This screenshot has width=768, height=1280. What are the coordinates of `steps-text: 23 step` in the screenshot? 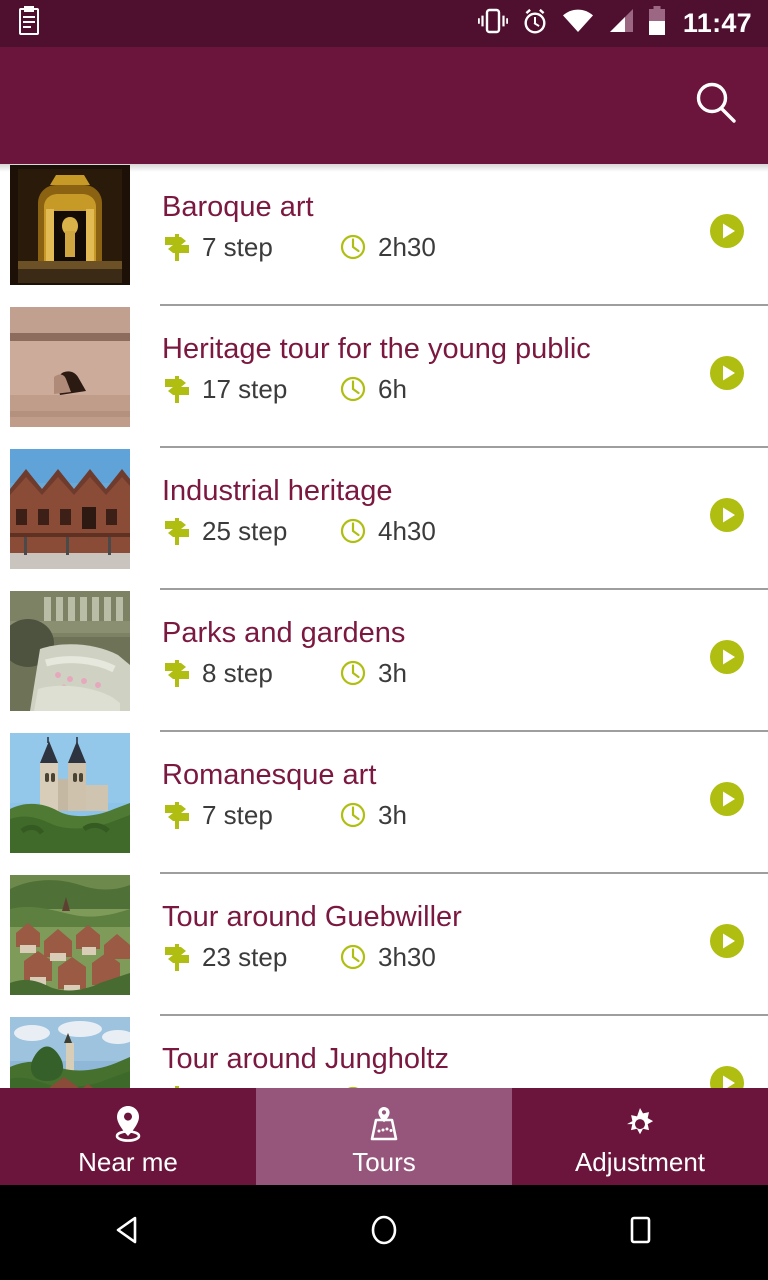 It's located at (245, 957).